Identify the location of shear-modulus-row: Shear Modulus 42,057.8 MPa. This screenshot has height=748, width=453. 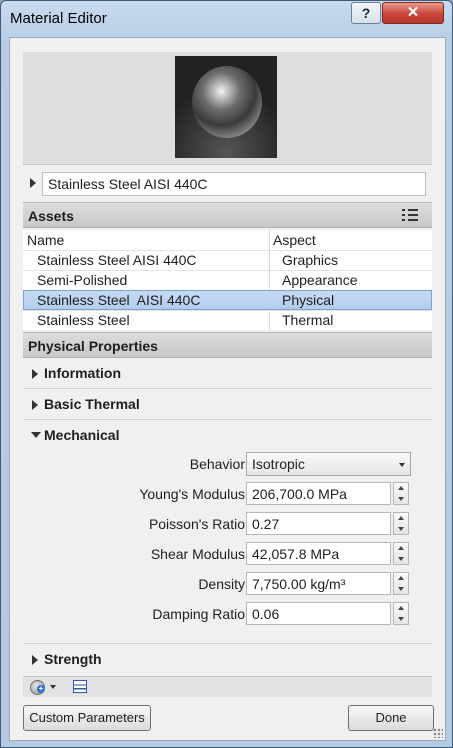
(227, 554).